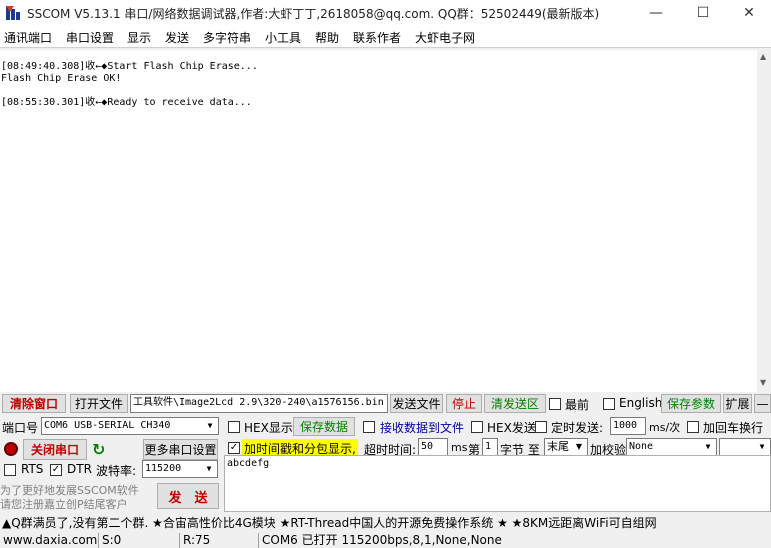 The height and width of the screenshot is (548, 771). Describe the element at coordinates (748, 13) in the screenshot. I see `close-button: ✕` at that location.